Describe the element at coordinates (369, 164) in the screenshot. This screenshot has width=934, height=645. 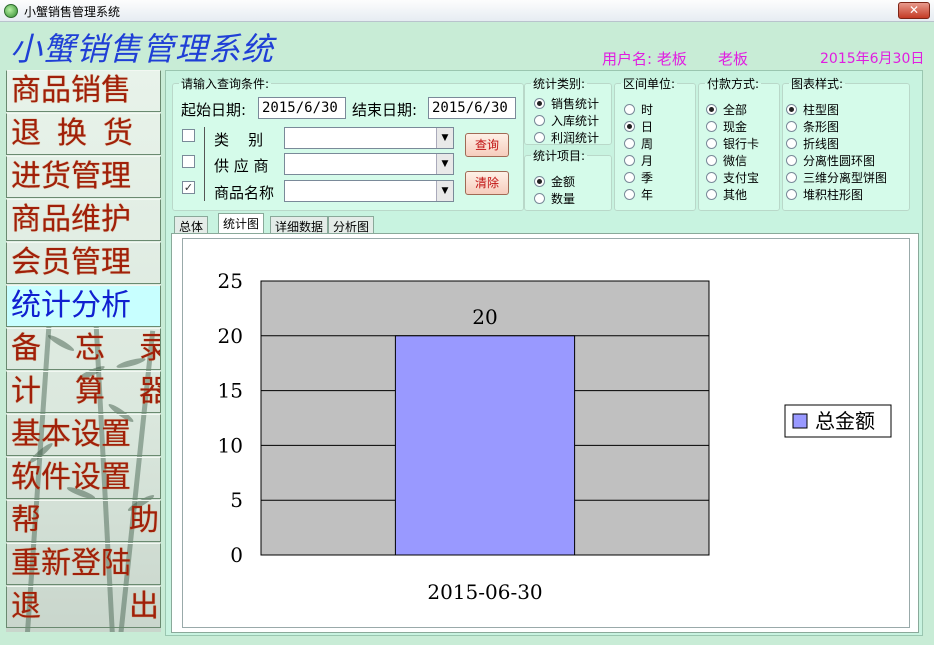
I see `supplier-select: ▼` at that location.